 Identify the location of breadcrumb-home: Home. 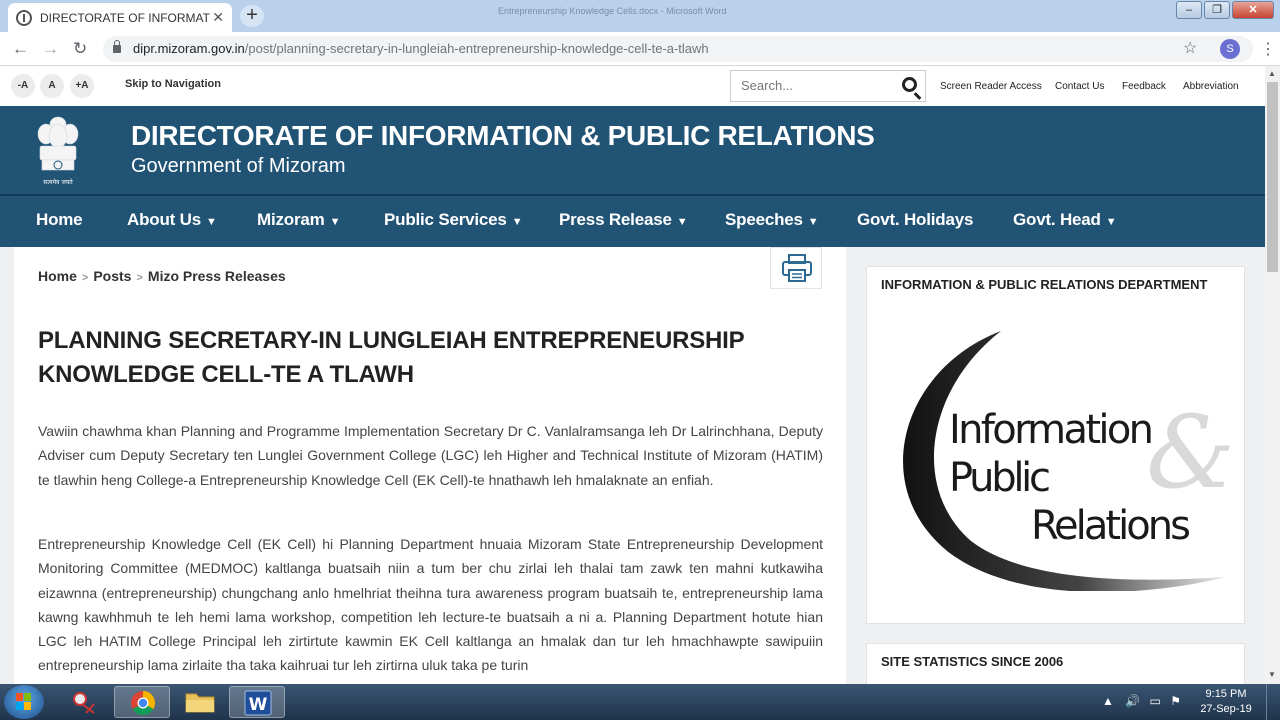
(57, 276).